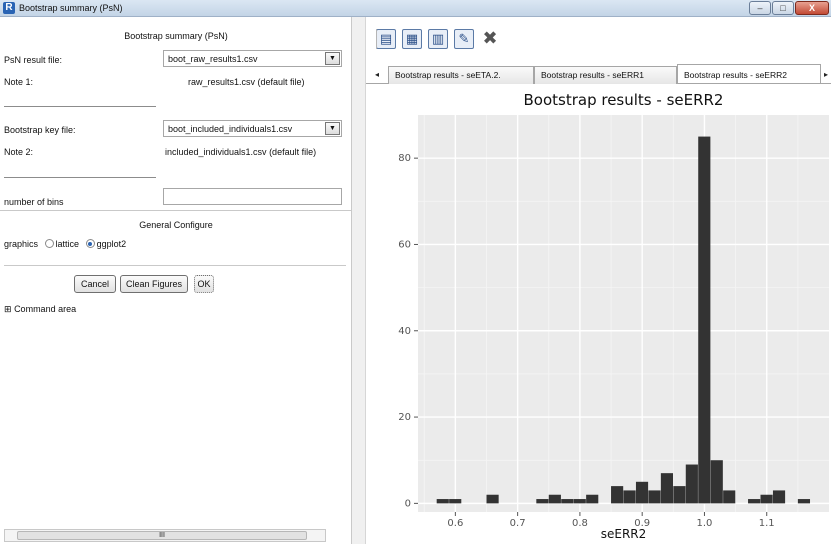  Describe the element at coordinates (386, 39) in the screenshot. I see `save-icon: ▤` at that location.